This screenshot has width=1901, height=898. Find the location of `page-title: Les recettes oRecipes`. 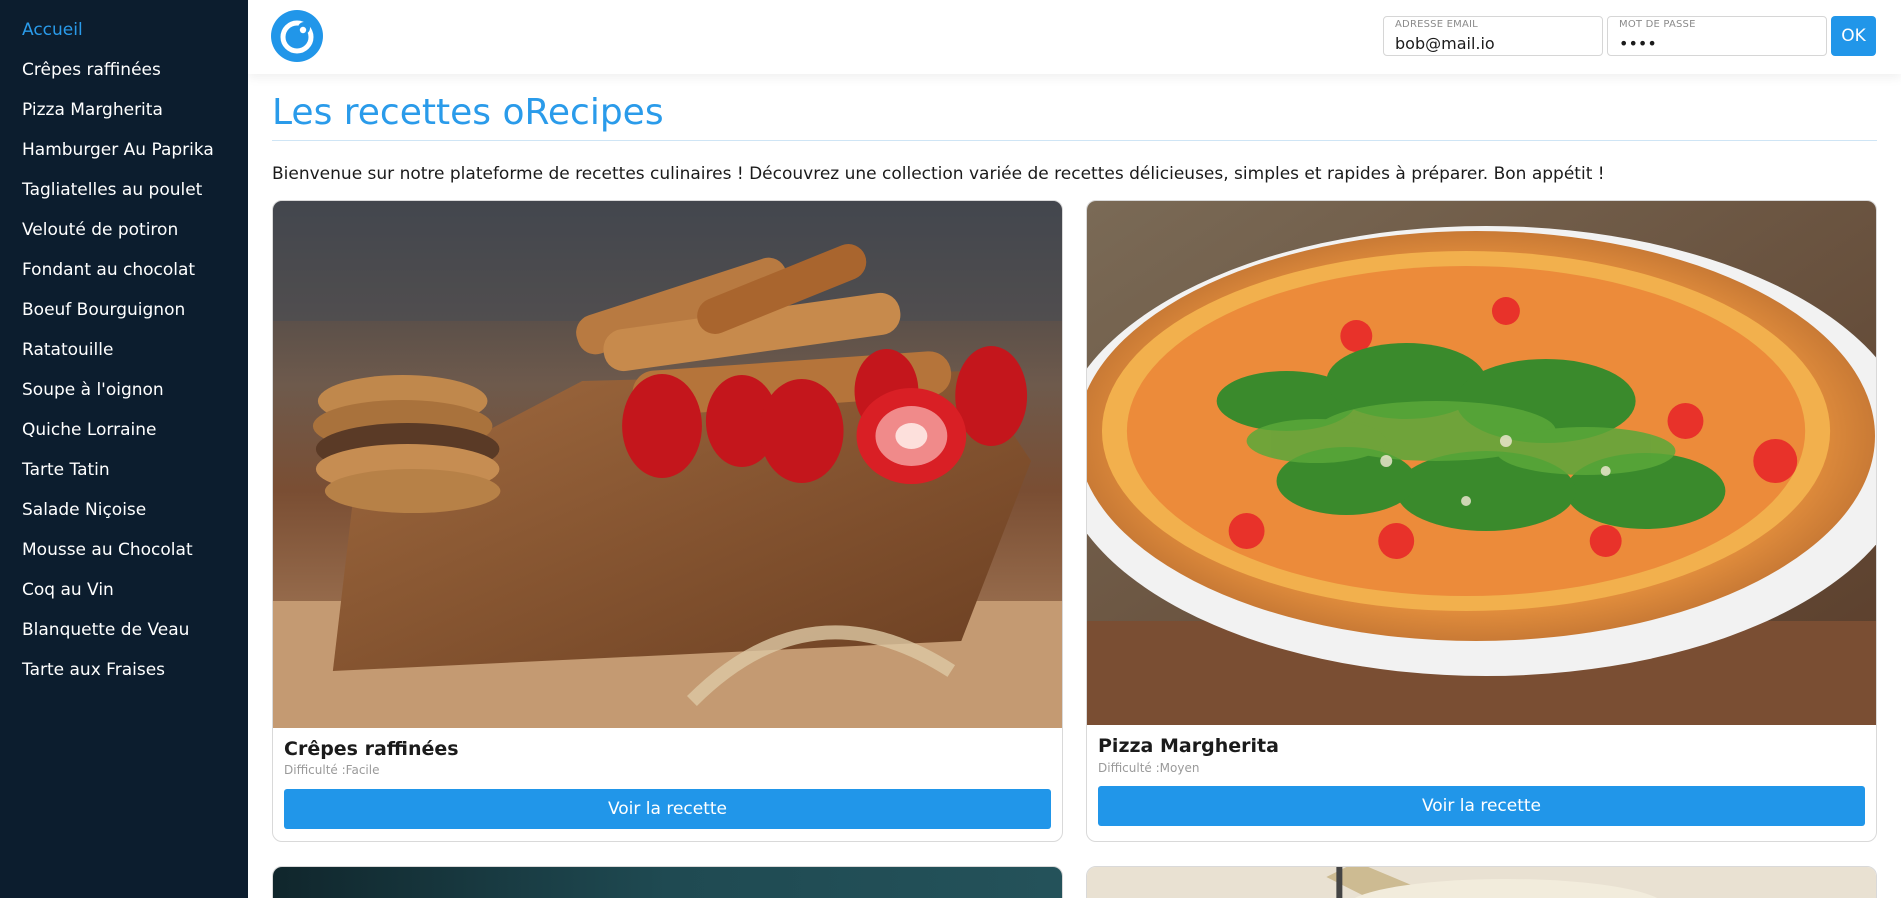

page-title: Les recettes oRecipes is located at coordinates (468, 112).